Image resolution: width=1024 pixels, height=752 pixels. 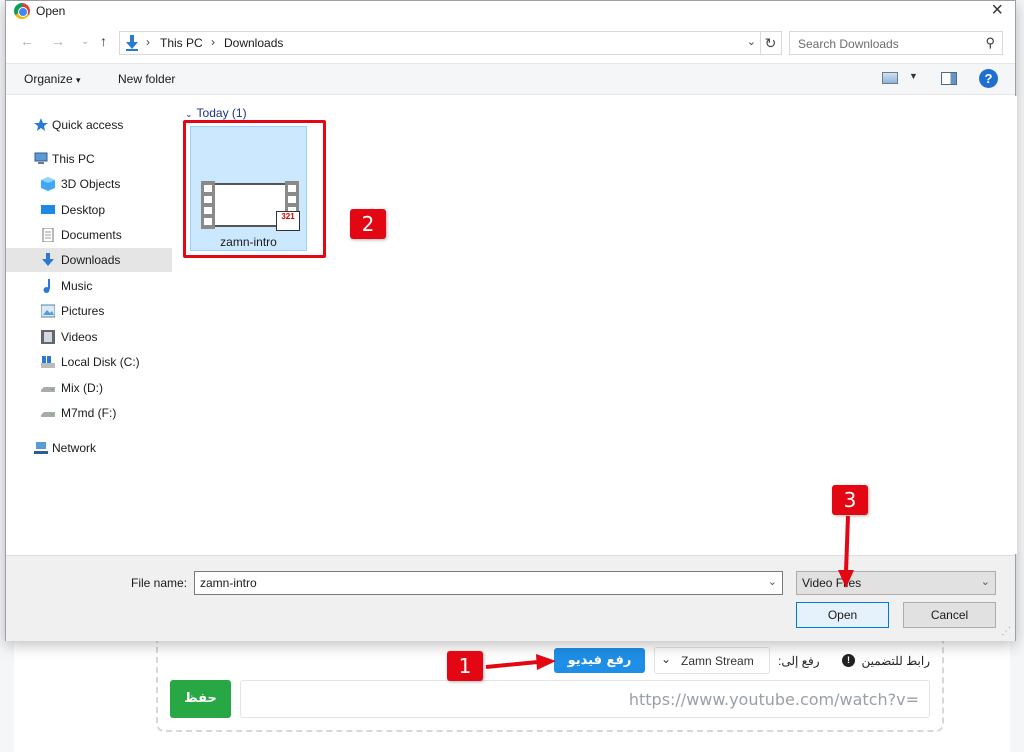 I want to click on search-input: Search Downloads ⚲, so click(x=896, y=43).